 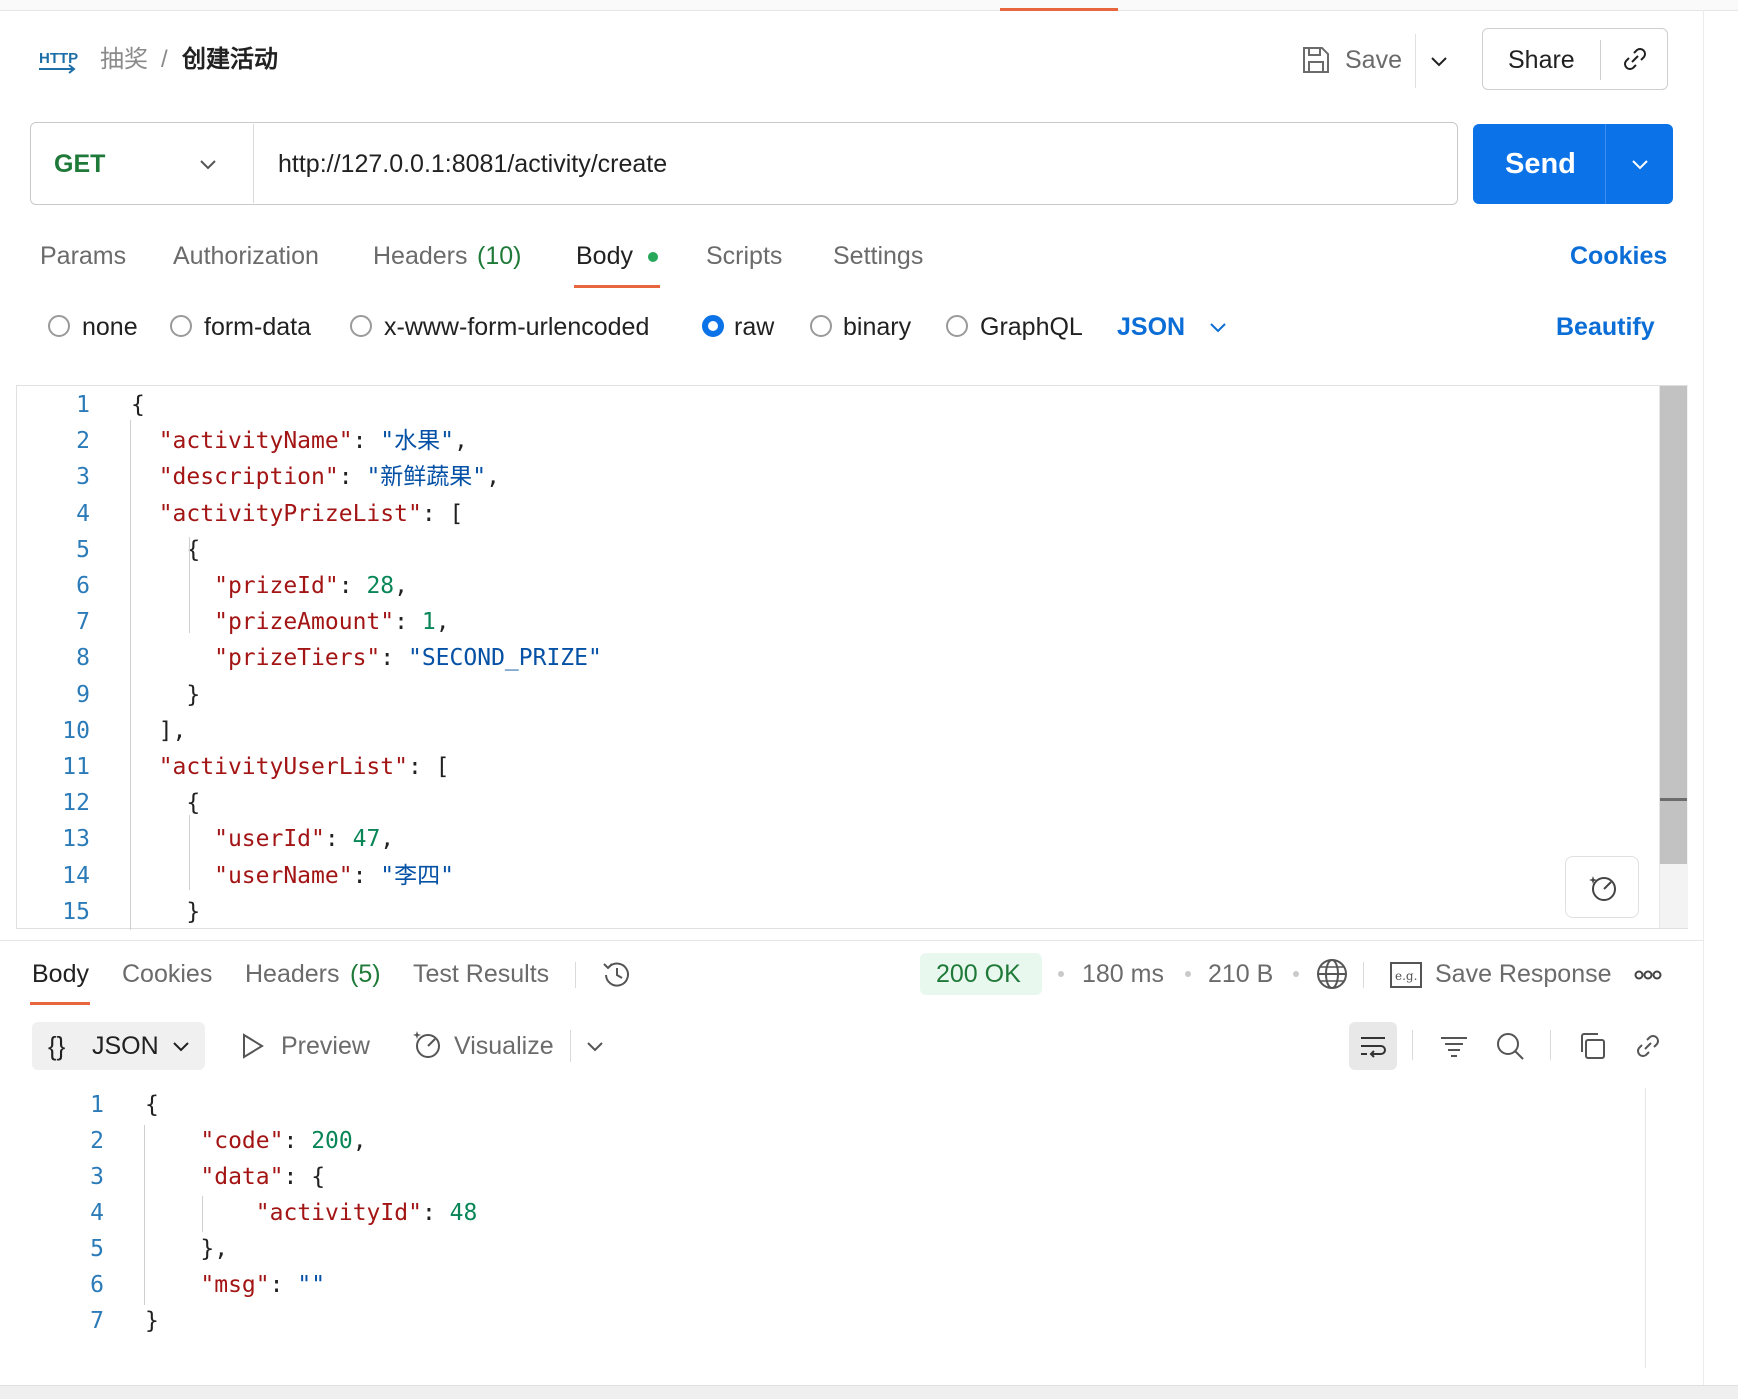 What do you see at coordinates (744, 256) in the screenshot?
I see `tab-scripts: Scripts` at bounding box center [744, 256].